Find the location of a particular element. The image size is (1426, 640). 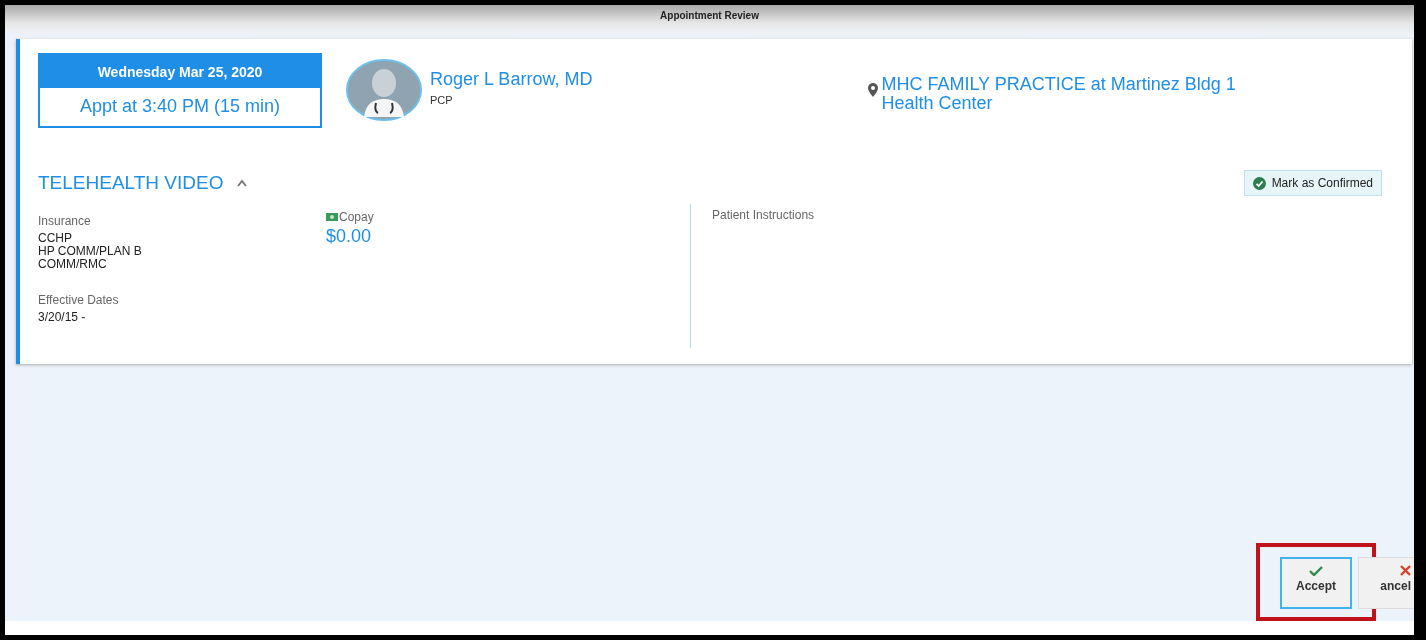

check-circle-icon is located at coordinates (1259, 183).